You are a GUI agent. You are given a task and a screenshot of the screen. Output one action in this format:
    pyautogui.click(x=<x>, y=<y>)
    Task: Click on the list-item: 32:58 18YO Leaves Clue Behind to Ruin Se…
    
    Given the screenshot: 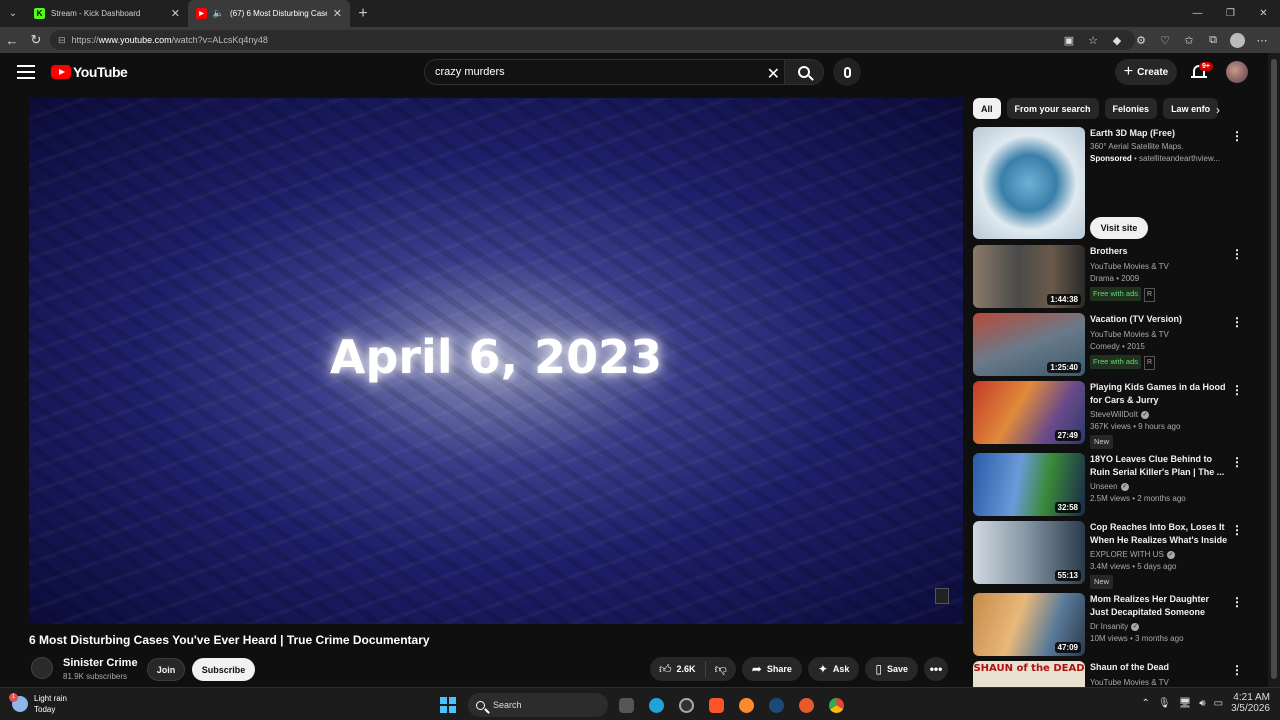 What is the action you would take?
    pyautogui.click(x=1108, y=484)
    